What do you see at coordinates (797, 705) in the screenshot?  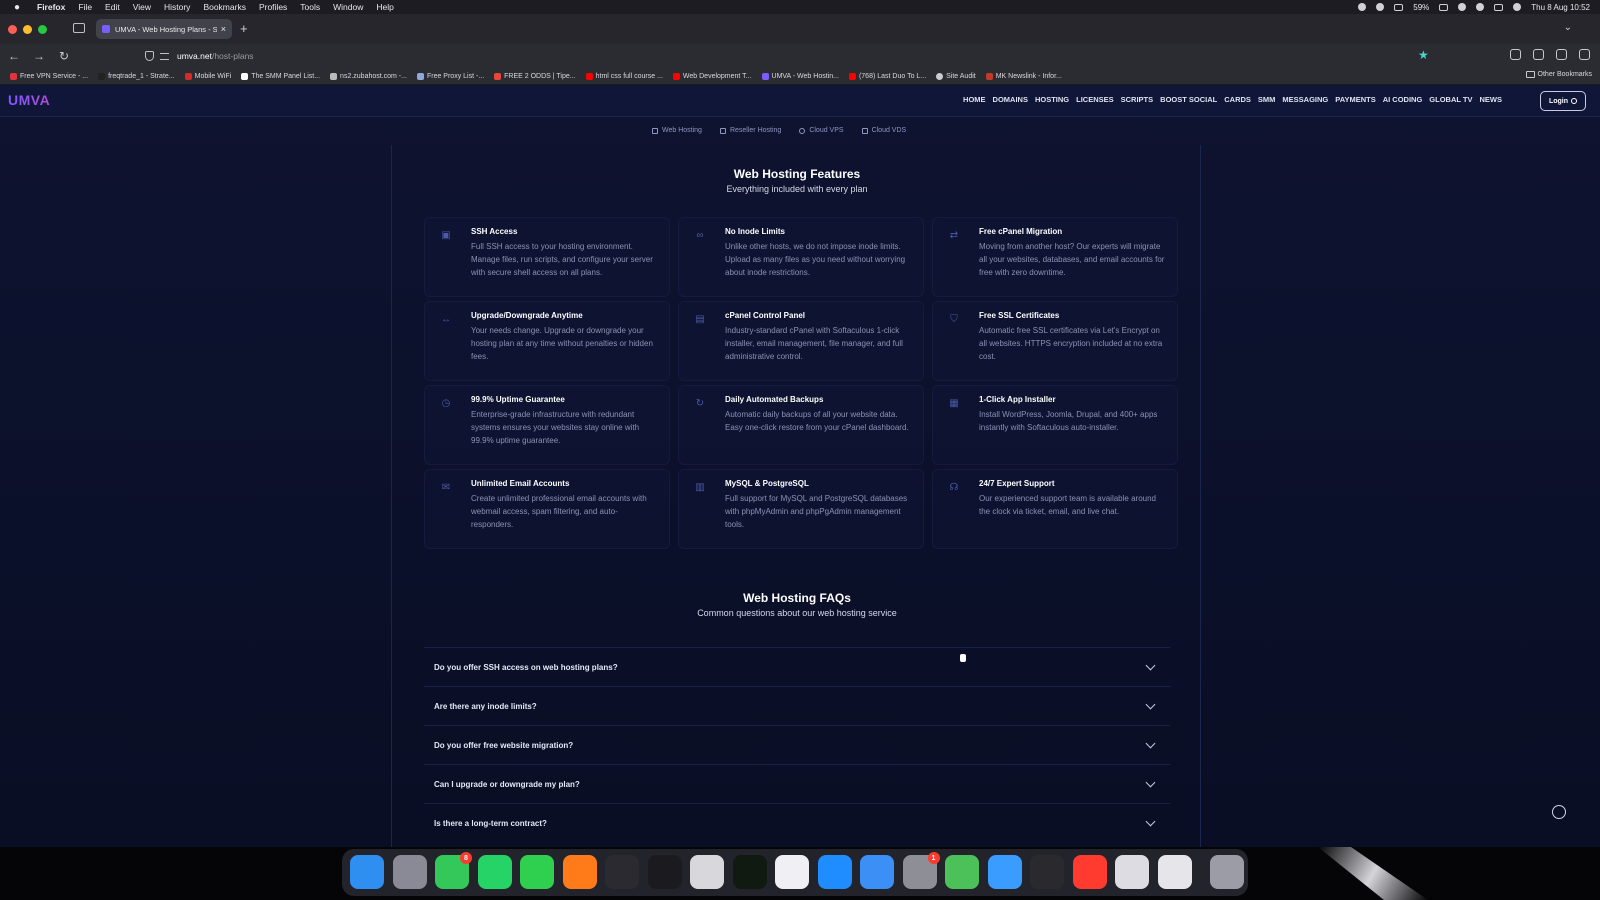 I see `faq-item: Are there any inode limits?` at bounding box center [797, 705].